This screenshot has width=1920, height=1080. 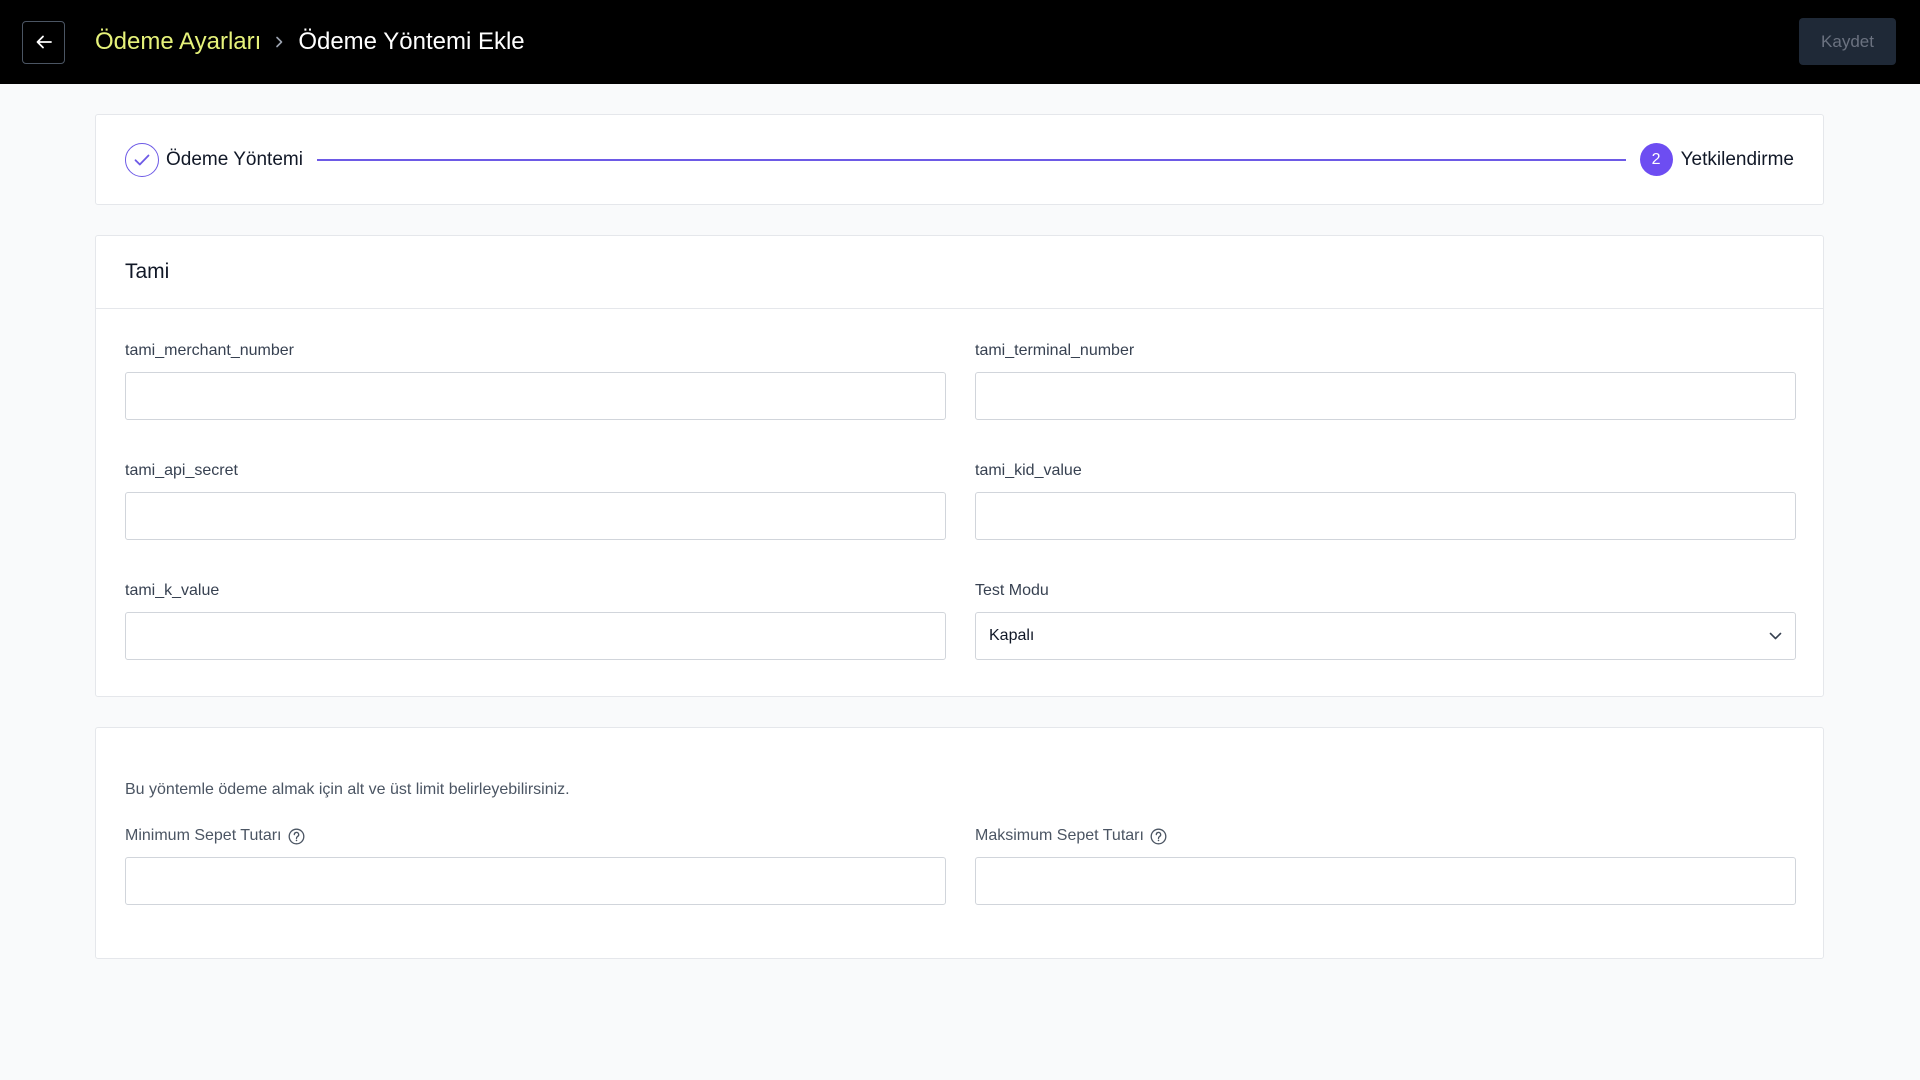 I want to click on terminal-number-input, so click(x=1385, y=396).